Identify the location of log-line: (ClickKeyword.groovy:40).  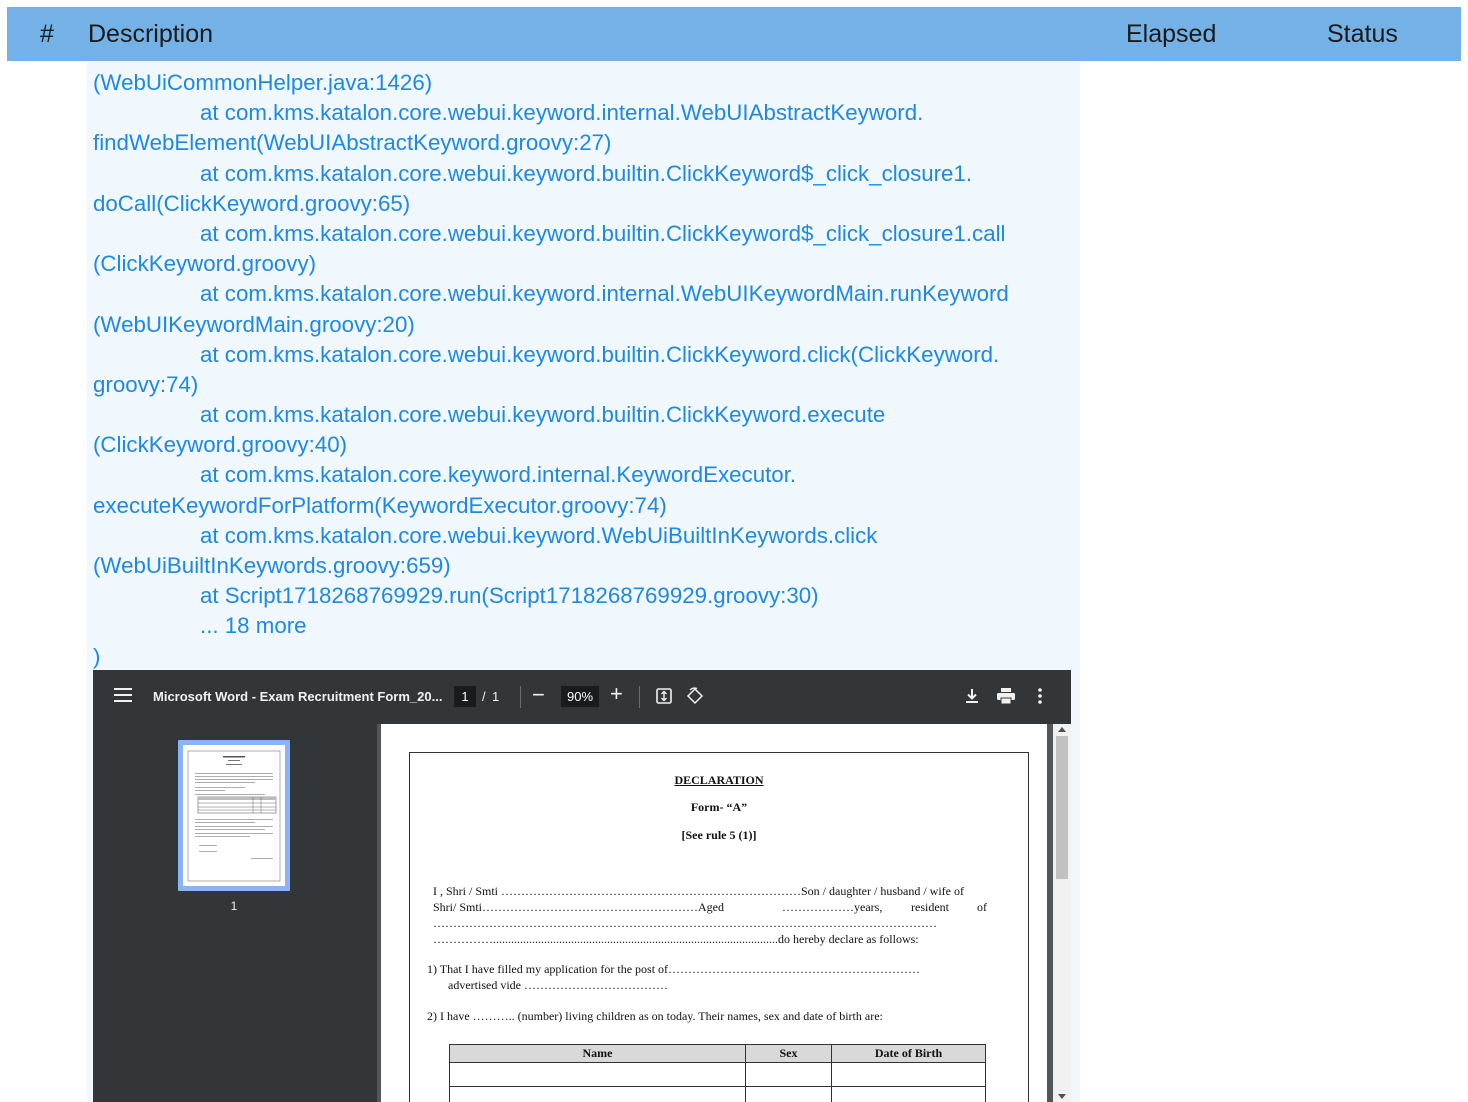
(220, 445).